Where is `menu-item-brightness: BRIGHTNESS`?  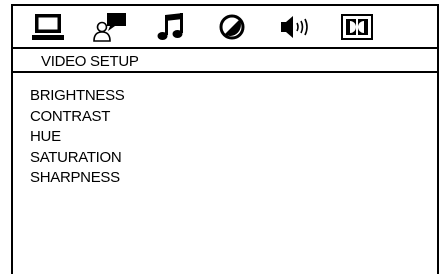
menu-item-brightness: BRIGHTNESS is located at coordinates (77, 96).